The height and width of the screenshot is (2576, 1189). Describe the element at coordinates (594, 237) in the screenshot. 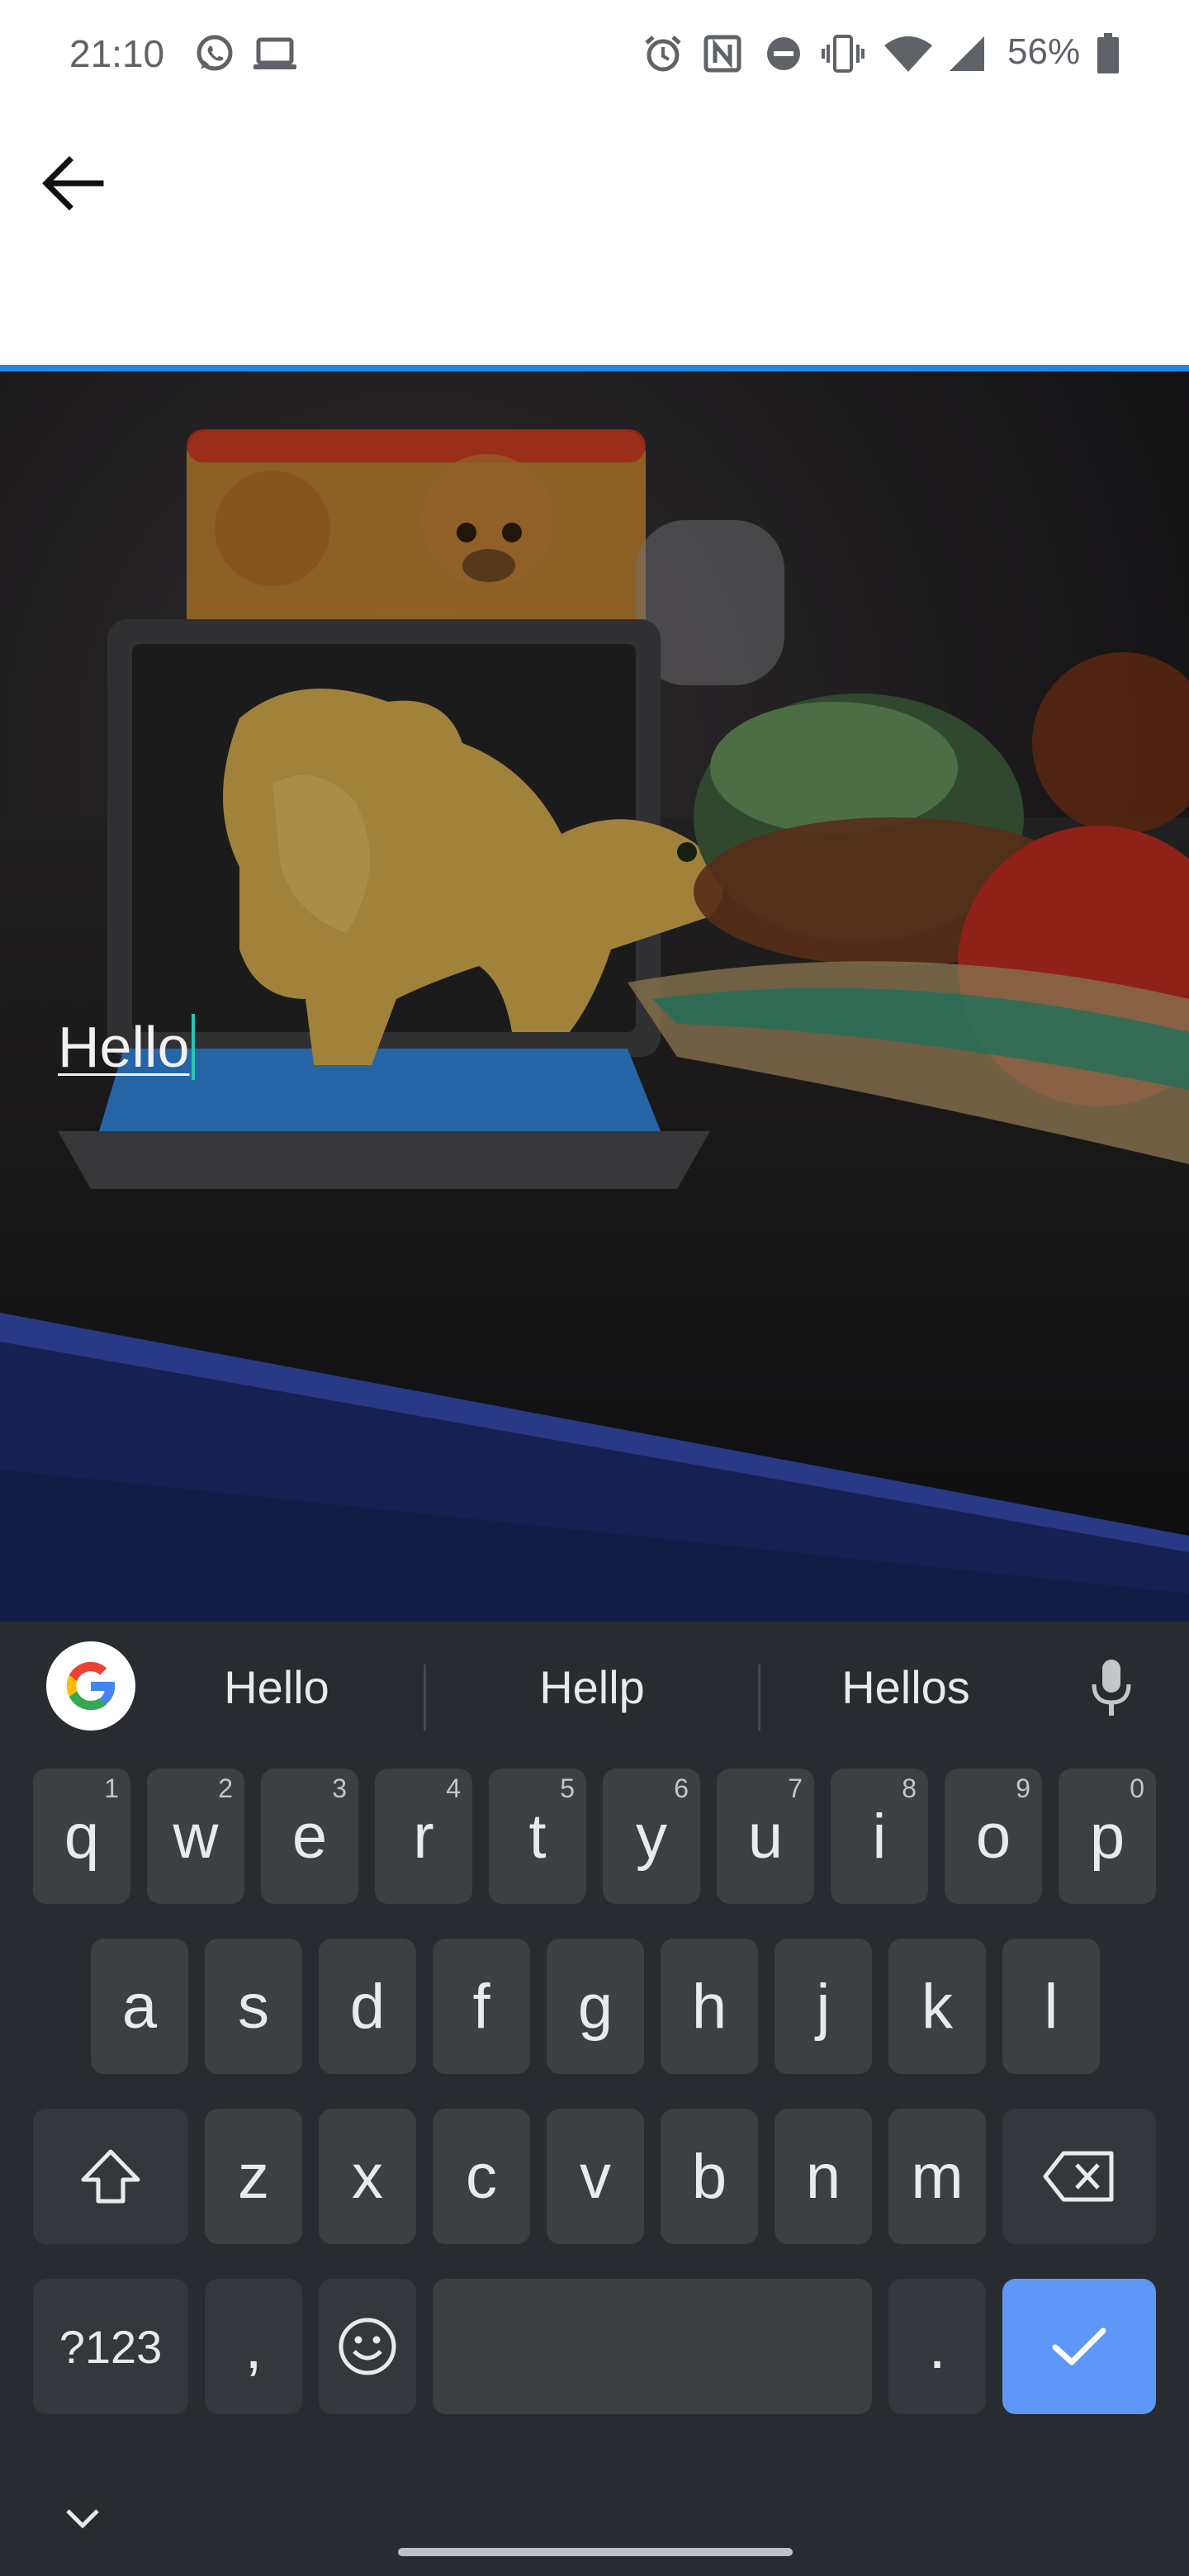

I see `app-bar` at that location.